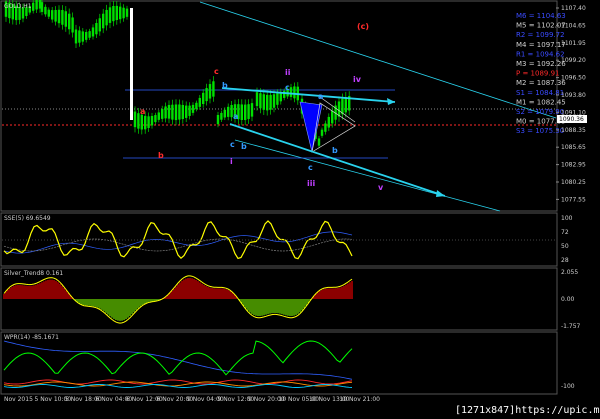  What do you see at coordinates (573, 182) in the screenshot?
I see `price-tick-label: 1080.25` at bounding box center [573, 182].